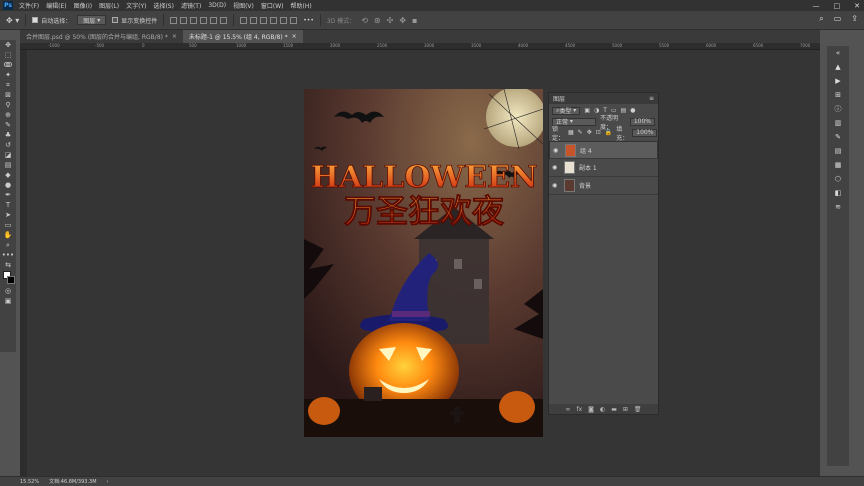 The width and height of the screenshot is (864, 486). I want to click on orbit-3d-icon: ⟲, so click(364, 20).